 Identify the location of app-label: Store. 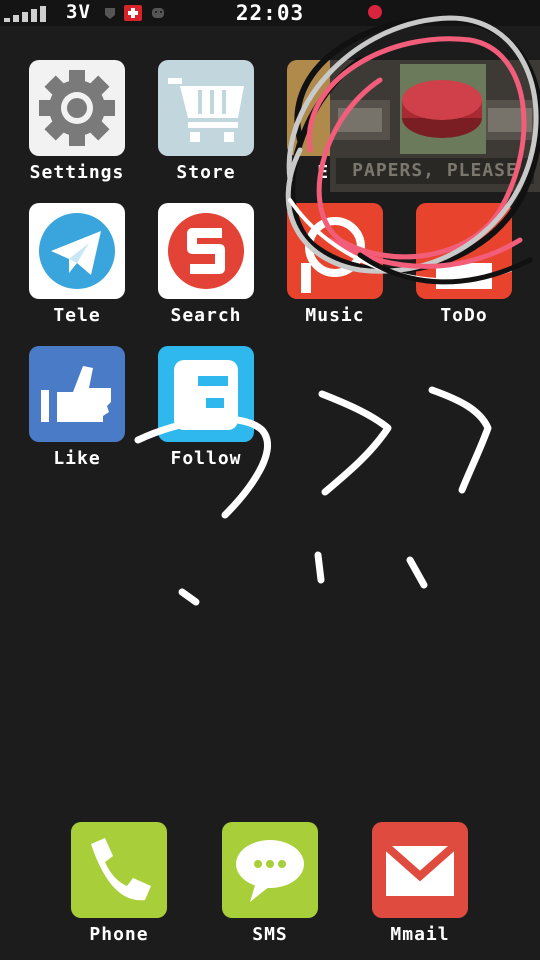
(206, 172).